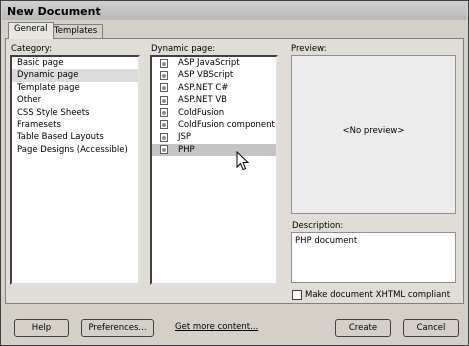  What do you see at coordinates (186, 149) in the screenshot?
I see `dynamic-item-label: PHP` at bounding box center [186, 149].